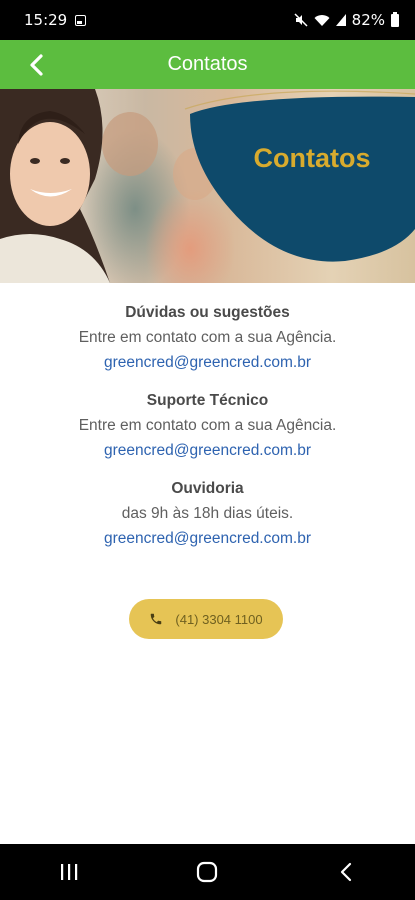 This screenshot has width=415, height=900. What do you see at coordinates (156, 619) in the screenshot?
I see `phone-icon` at bounding box center [156, 619].